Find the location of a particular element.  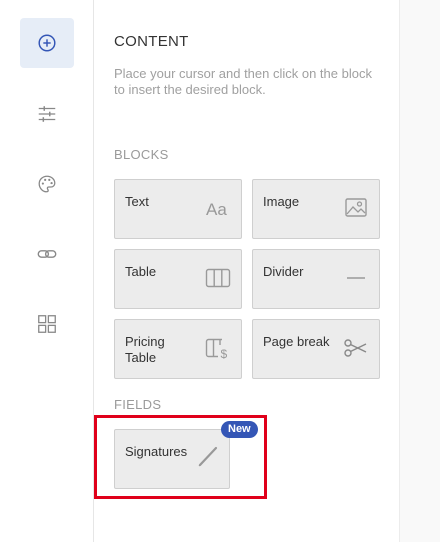

text-aa-icon: Aa is located at coordinates (218, 208).